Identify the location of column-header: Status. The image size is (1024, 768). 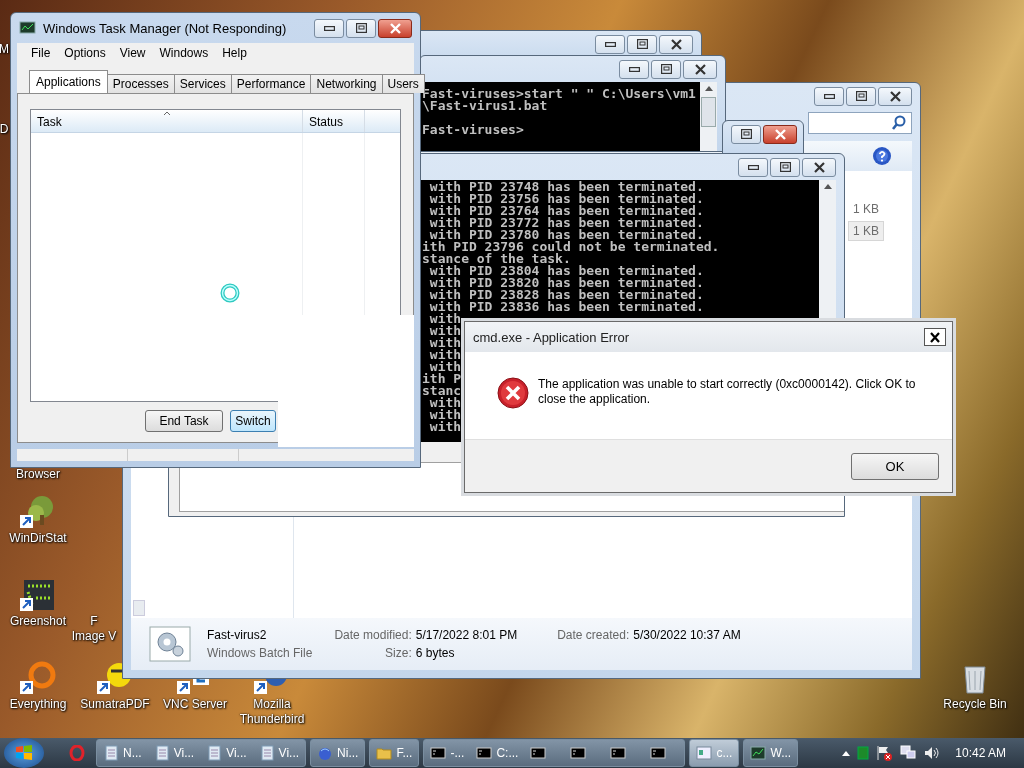
(334, 121).